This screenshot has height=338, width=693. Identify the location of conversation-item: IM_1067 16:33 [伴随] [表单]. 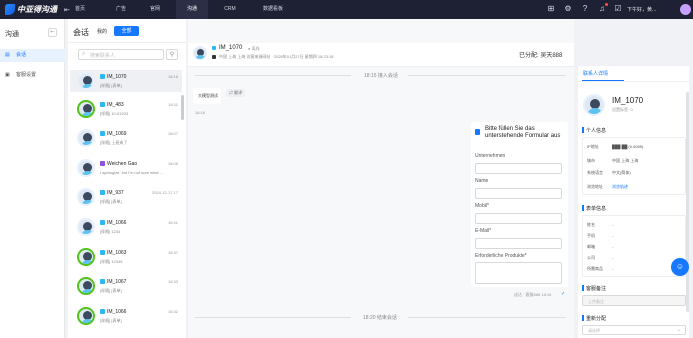
(126, 286).